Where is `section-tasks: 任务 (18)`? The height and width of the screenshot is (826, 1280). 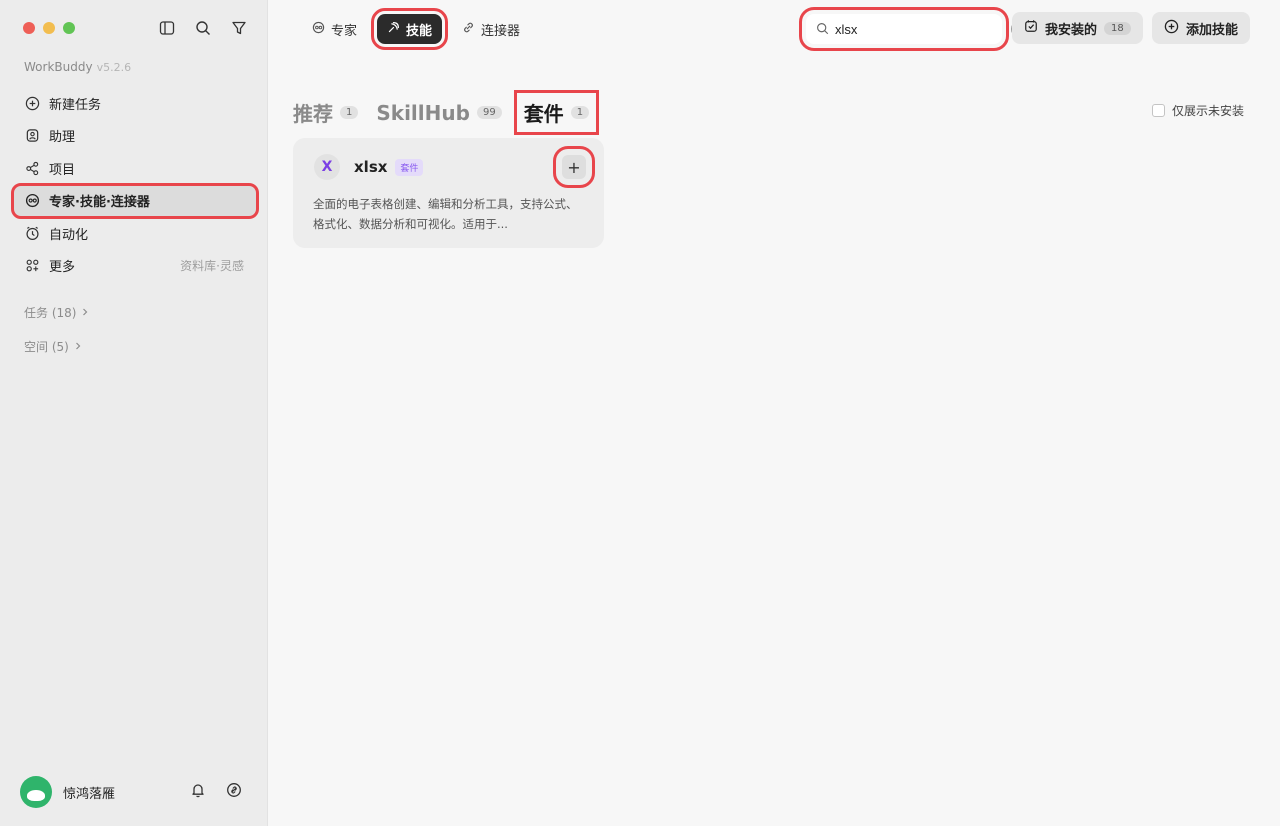
section-tasks: 任务 (18) is located at coordinates (57, 312).